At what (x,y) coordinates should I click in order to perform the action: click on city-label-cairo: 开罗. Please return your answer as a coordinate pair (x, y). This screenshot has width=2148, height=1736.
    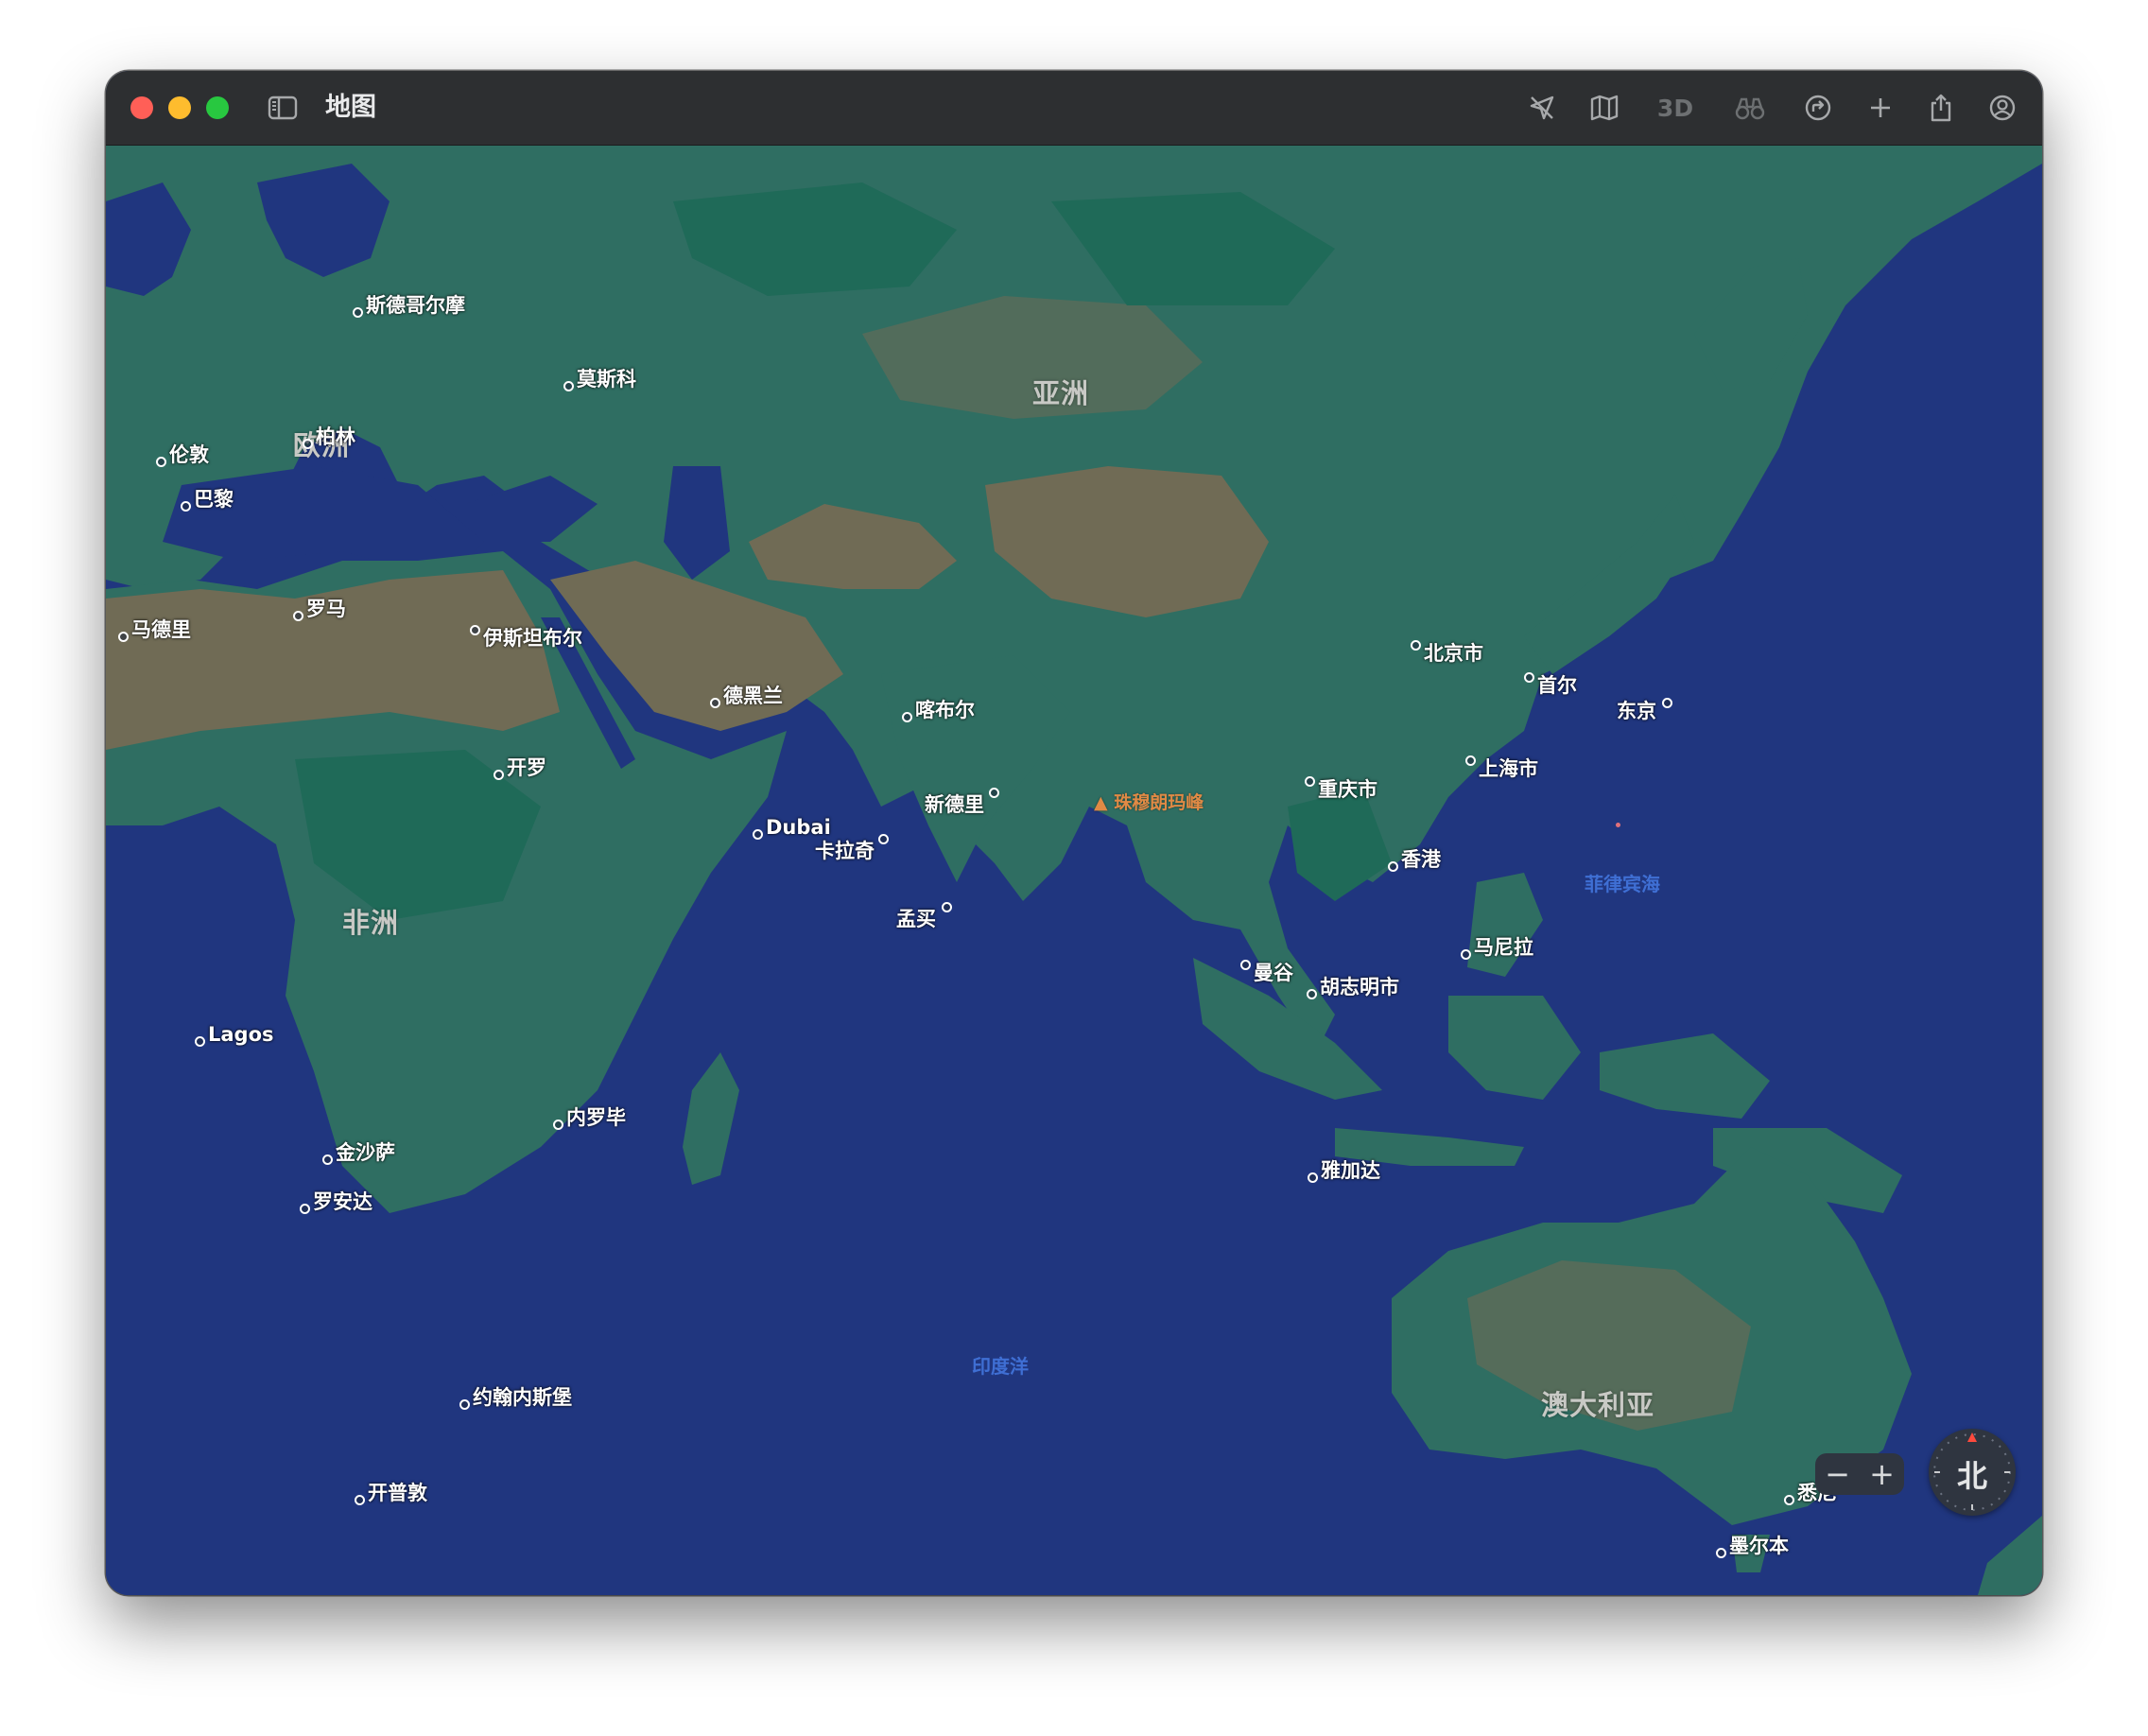
    Looking at the image, I should click on (526, 767).